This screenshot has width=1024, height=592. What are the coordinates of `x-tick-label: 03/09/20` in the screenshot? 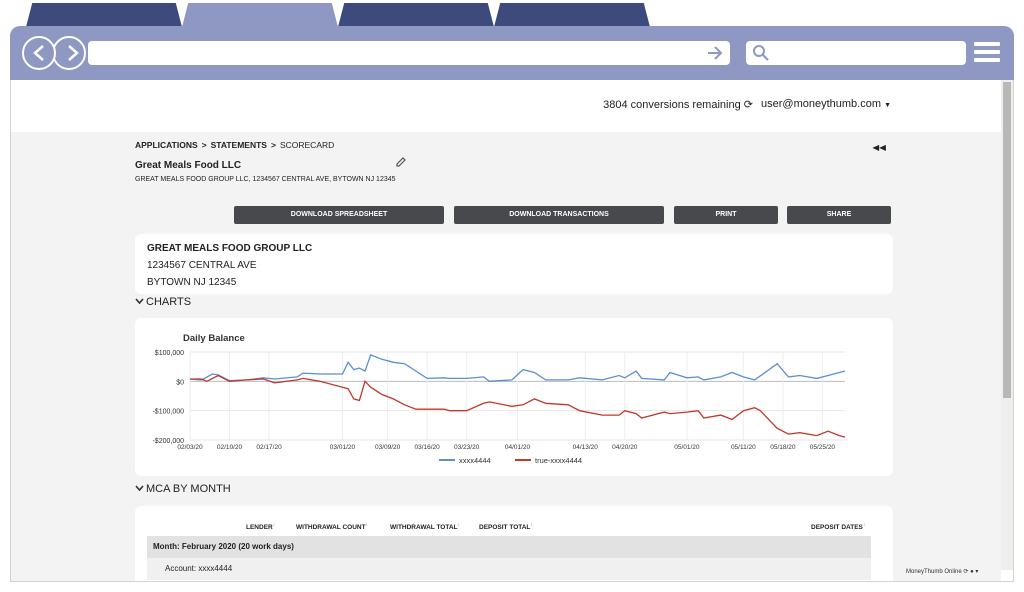 It's located at (388, 447).